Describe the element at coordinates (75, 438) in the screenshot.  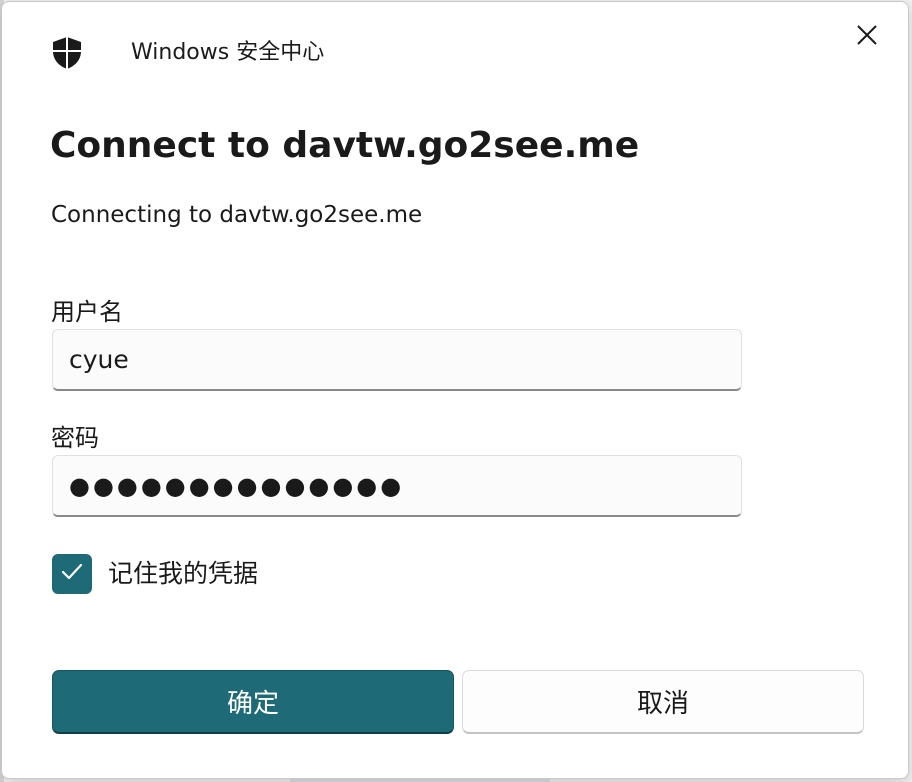
I see `password-label: 密码` at that location.